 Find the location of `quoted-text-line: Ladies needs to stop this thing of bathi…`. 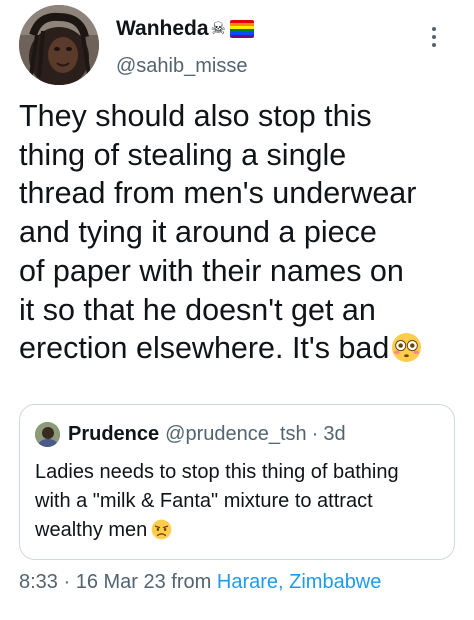

quoted-text-line: Ladies needs to stop this thing of bathi… is located at coordinates (217, 472).